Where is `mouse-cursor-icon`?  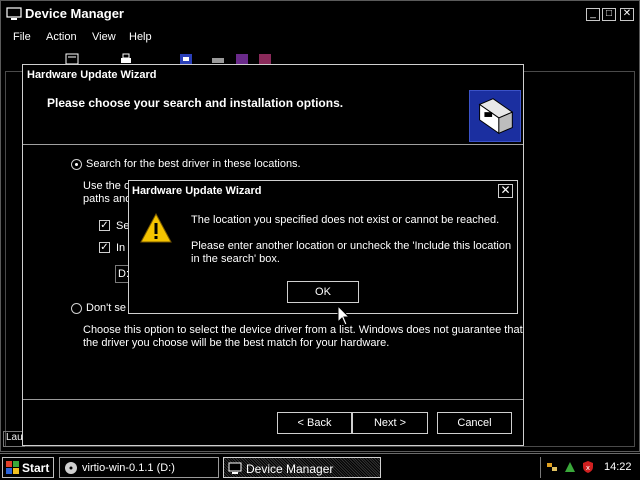
mouse-cursor-icon is located at coordinates (344, 315).